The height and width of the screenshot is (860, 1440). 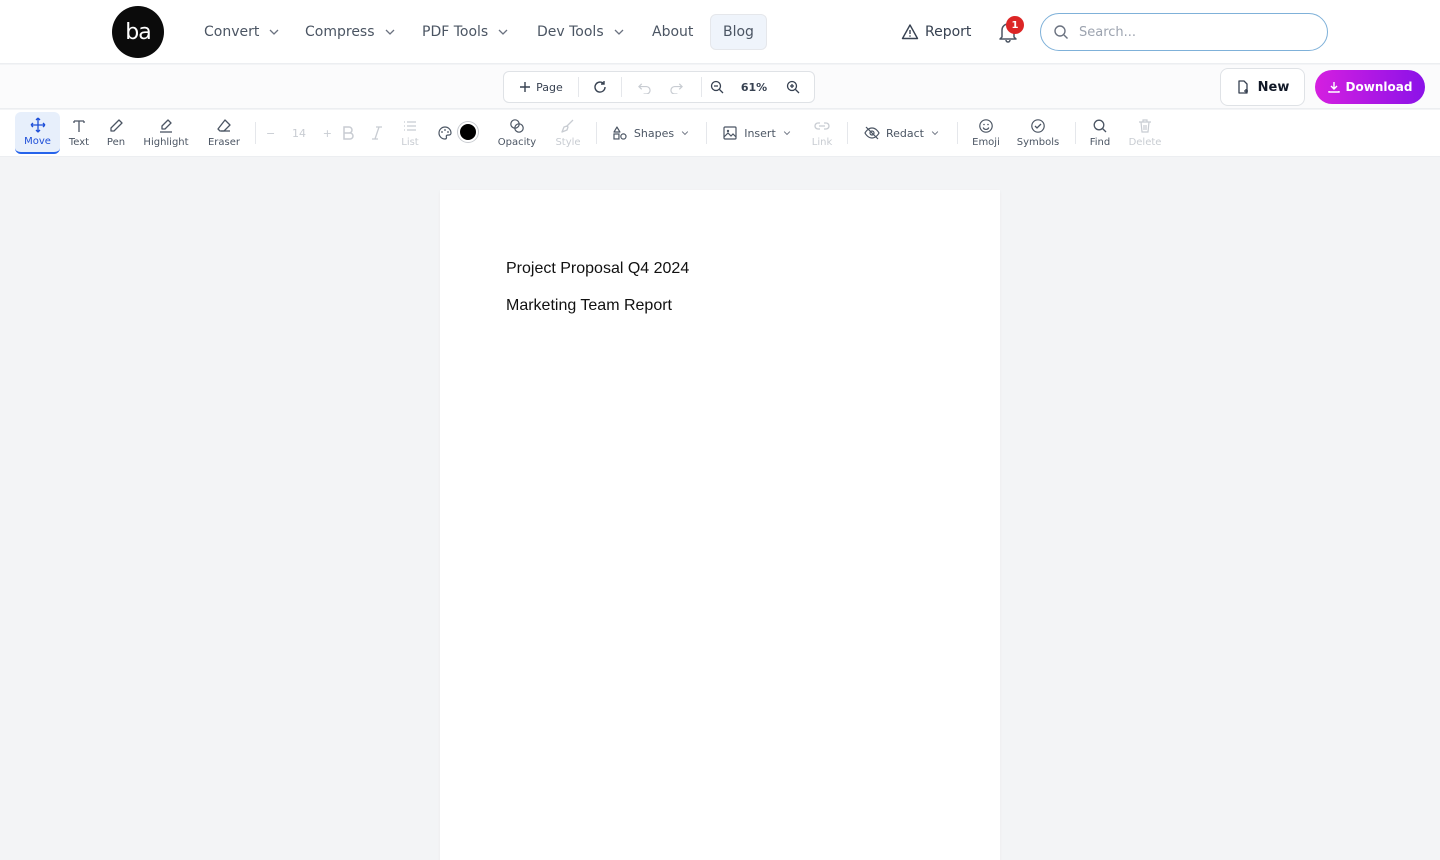 I want to click on add-page-label: Page, so click(x=549, y=87).